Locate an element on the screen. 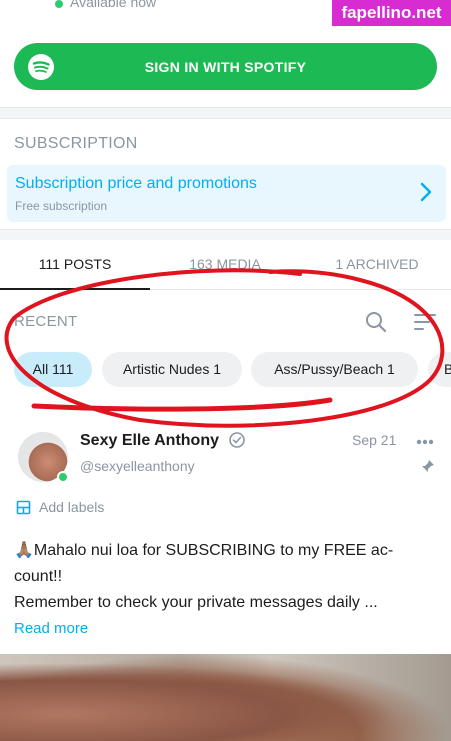 This screenshot has height=741, width=451. tab-archived: 1 ARCHIVED is located at coordinates (376, 264).